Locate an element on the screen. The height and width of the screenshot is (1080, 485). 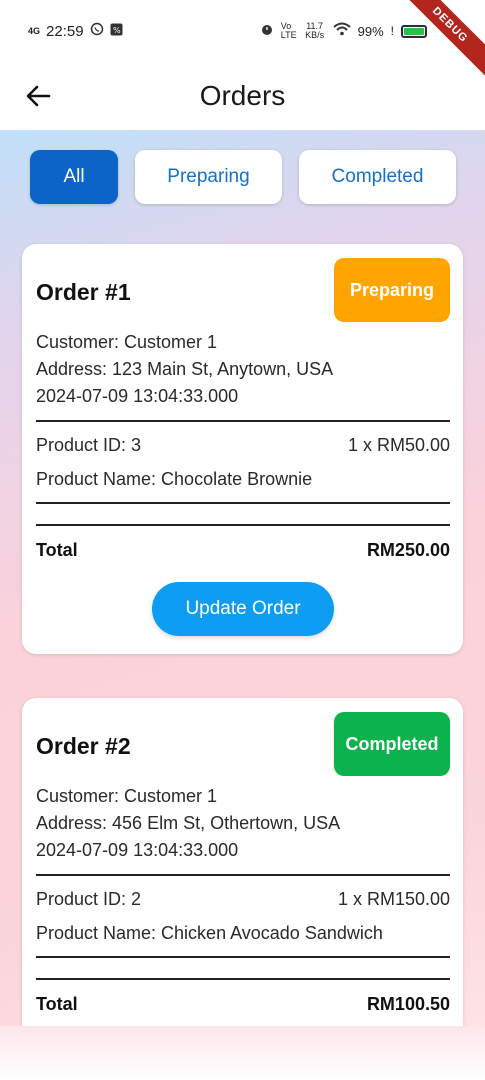
qty-price: 1 x RM50.00 is located at coordinates (398, 445).